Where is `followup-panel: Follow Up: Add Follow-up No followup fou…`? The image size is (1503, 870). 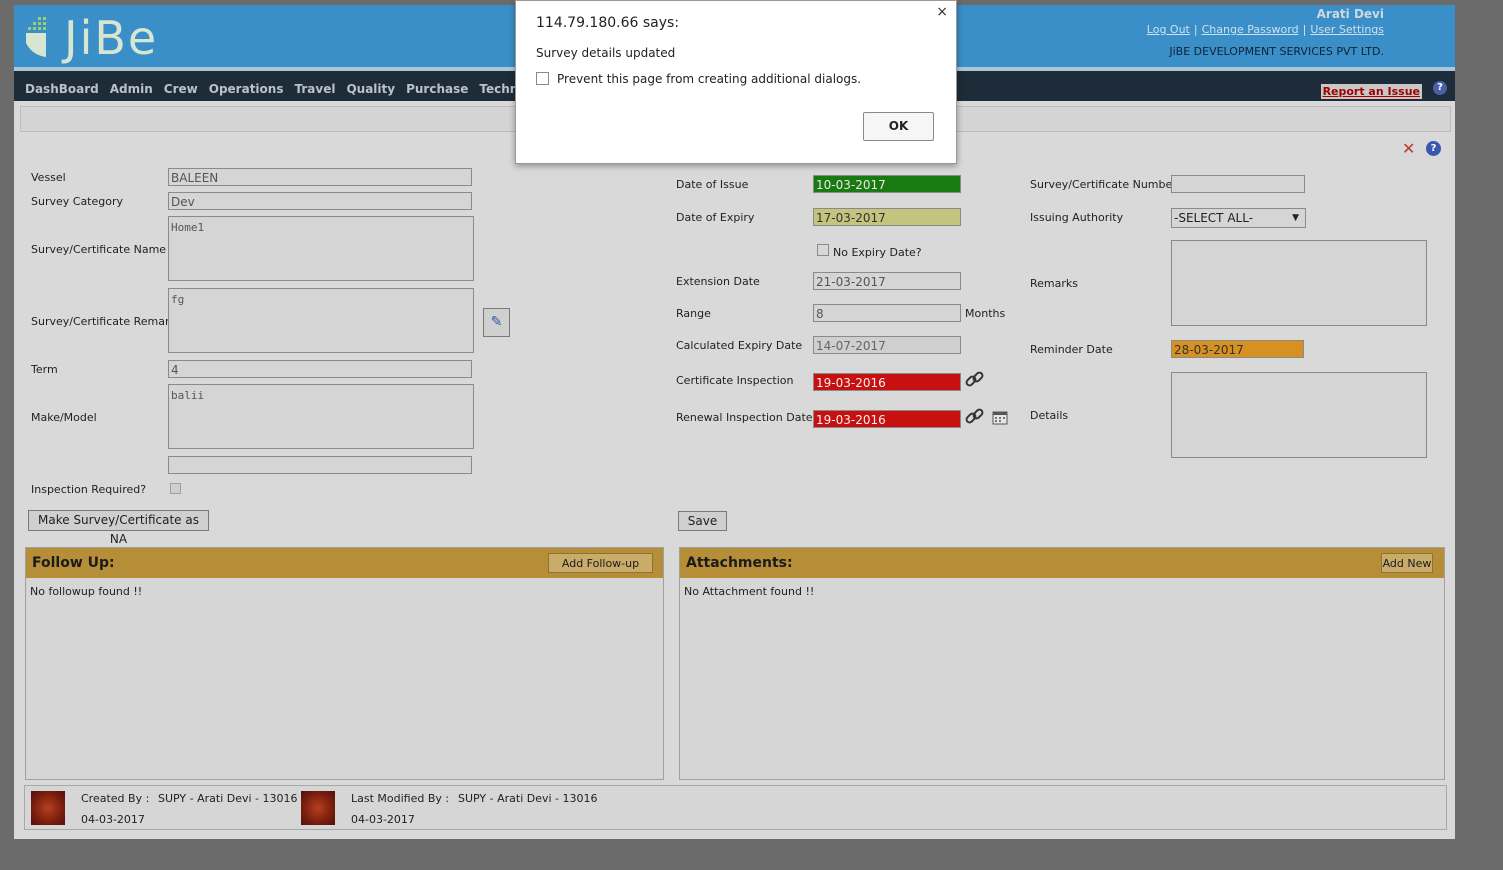 followup-panel: Follow Up: Add Follow-up No followup fou… is located at coordinates (344, 663).